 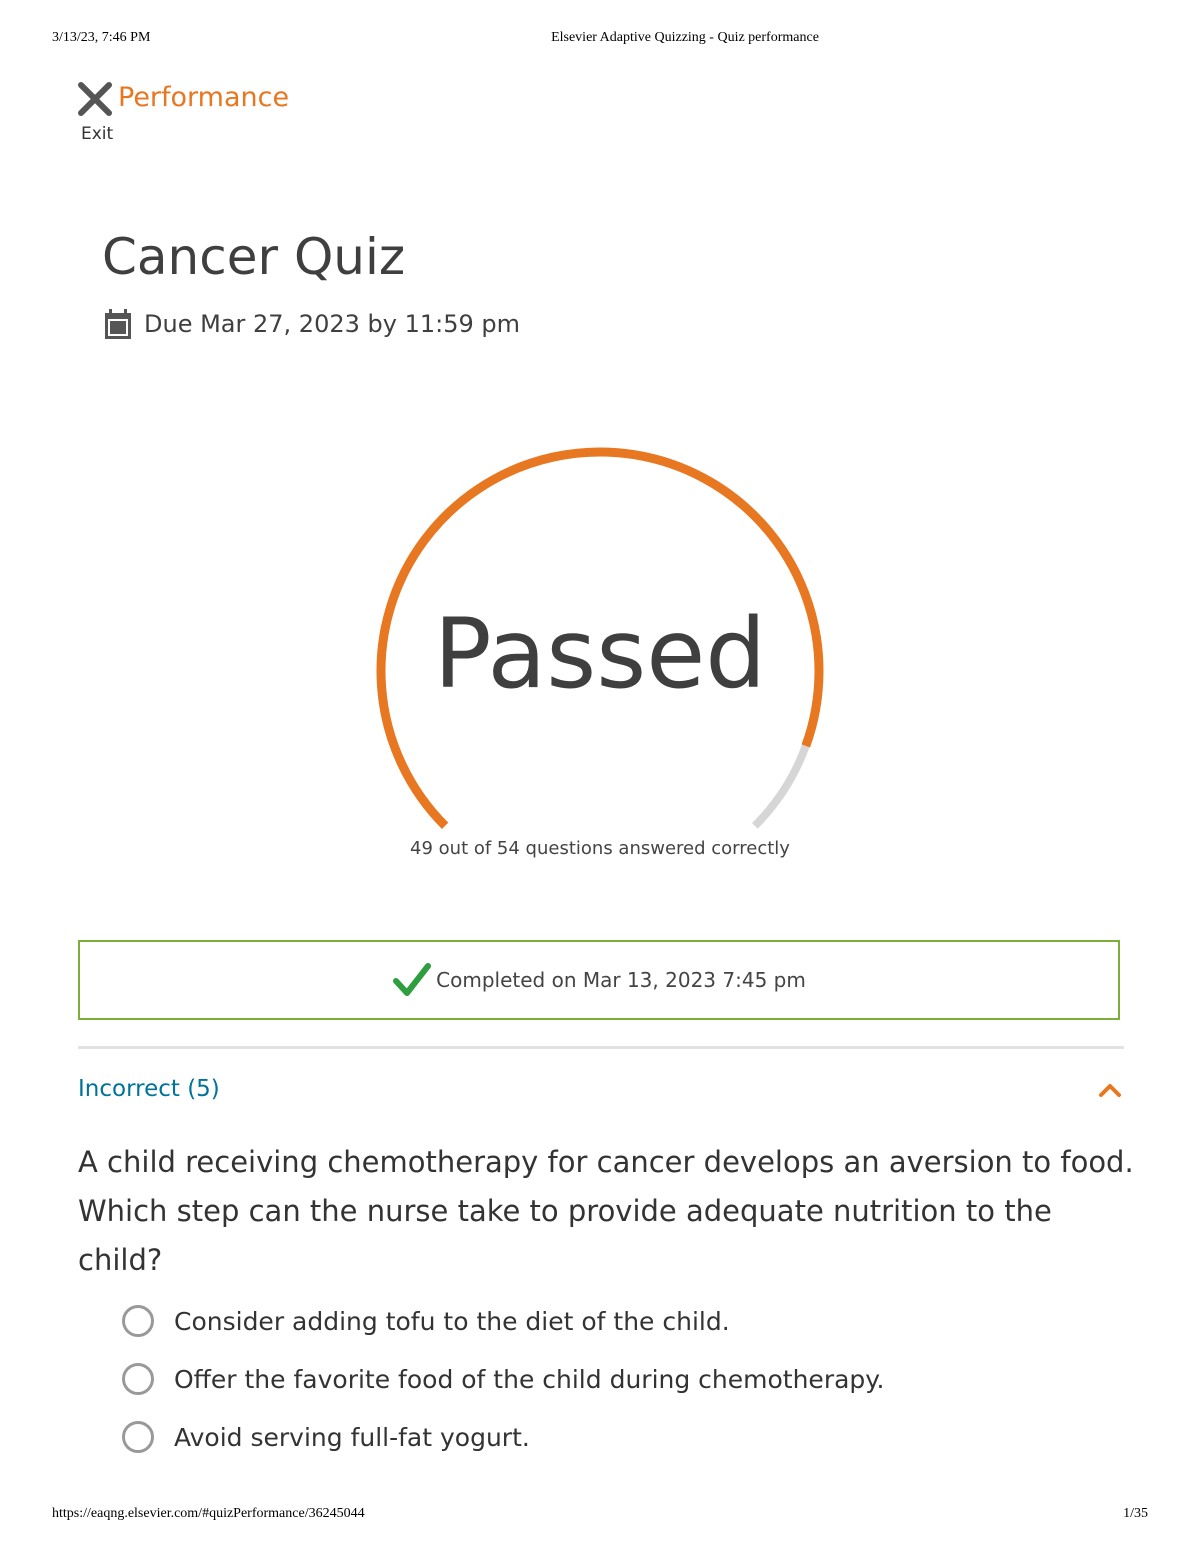 I want to click on chevron-up-icon, so click(x=1110, y=1090).